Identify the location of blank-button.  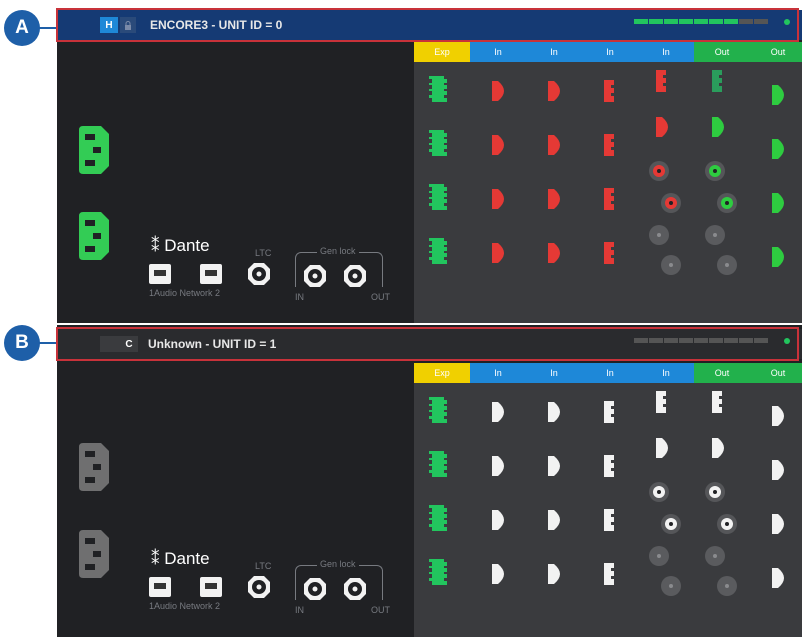
(110, 344).